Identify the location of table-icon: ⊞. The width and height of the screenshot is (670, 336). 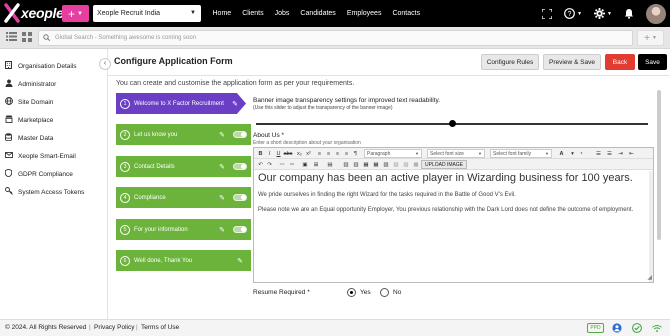
(316, 164).